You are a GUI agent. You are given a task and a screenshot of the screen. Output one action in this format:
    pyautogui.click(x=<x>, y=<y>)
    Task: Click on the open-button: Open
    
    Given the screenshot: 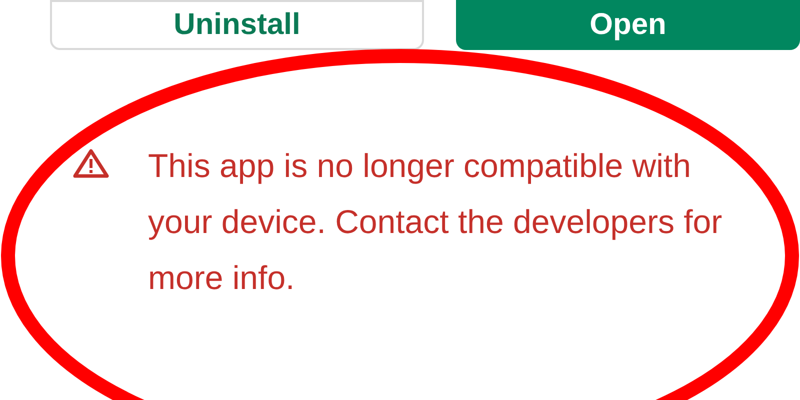 What is the action you would take?
    pyautogui.click(x=628, y=25)
    